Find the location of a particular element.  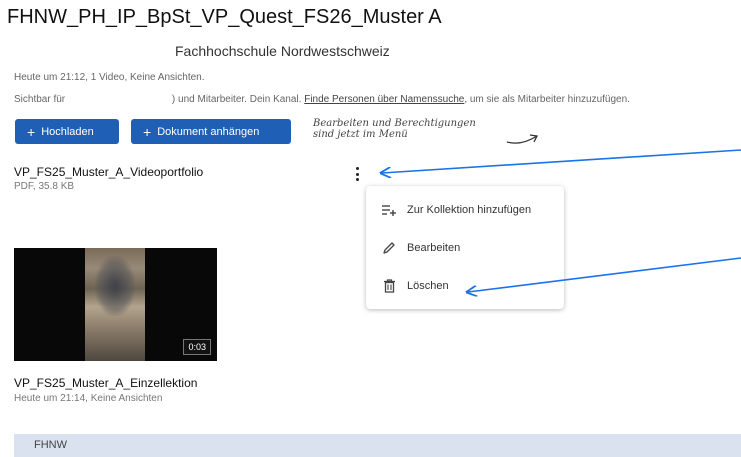

visibility-suffix: ) und Mitarbeiter. Dein Kanal. is located at coordinates (238, 99).